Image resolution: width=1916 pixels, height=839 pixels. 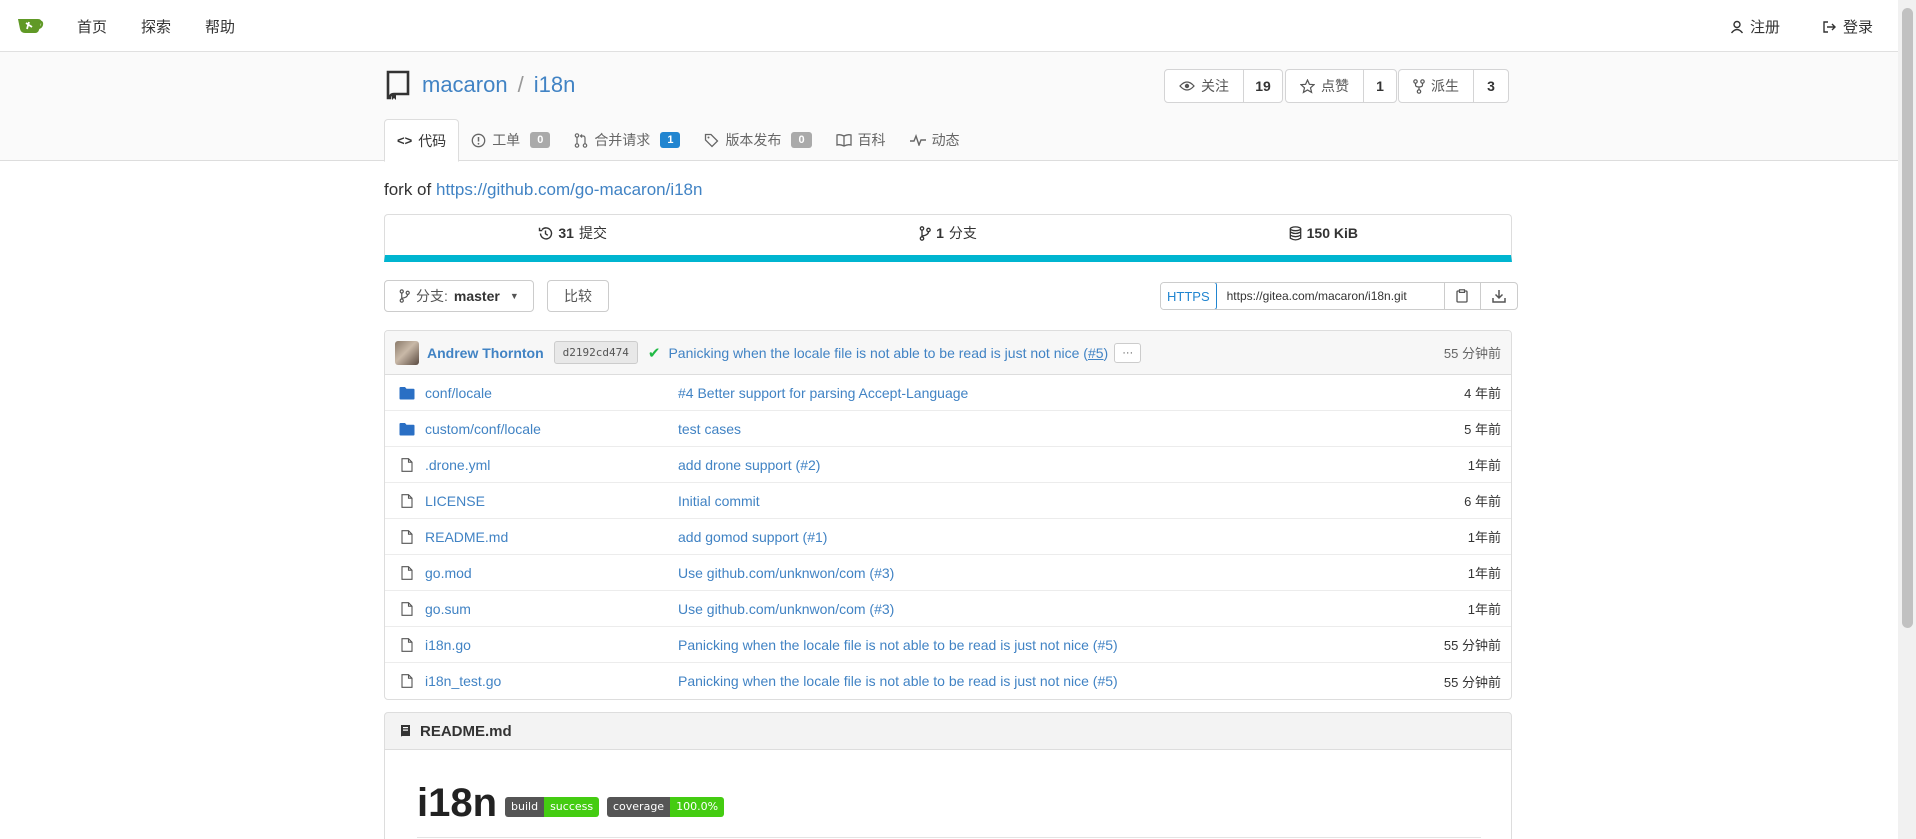 I want to click on tab-pull-requests: 合并请求 1, so click(x=627, y=140).